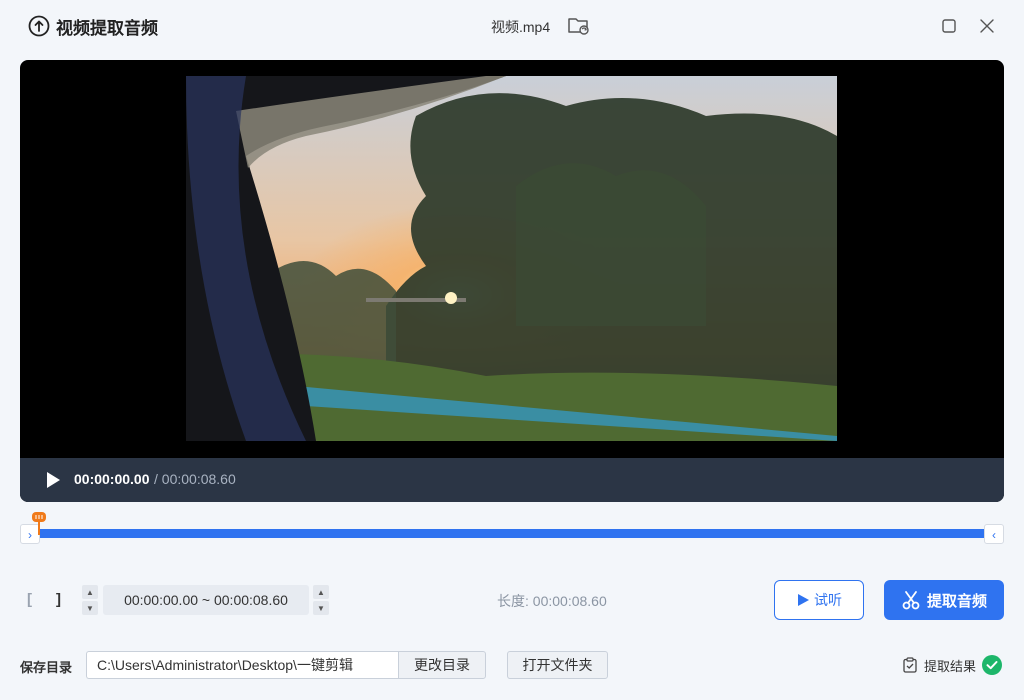 This screenshot has width=1024, height=700. Describe the element at coordinates (112, 479) in the screenshot. I see `current-time: 00:00:00.00` at that location.